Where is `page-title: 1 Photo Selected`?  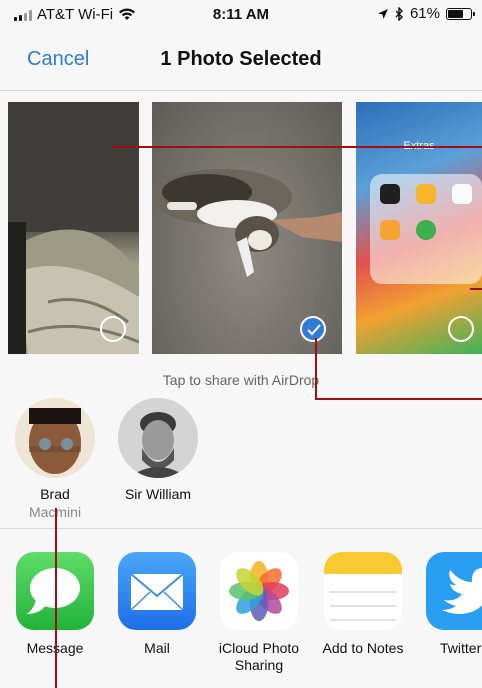
page-title: 1 Photo Selected is located at coordinates (241, 59).